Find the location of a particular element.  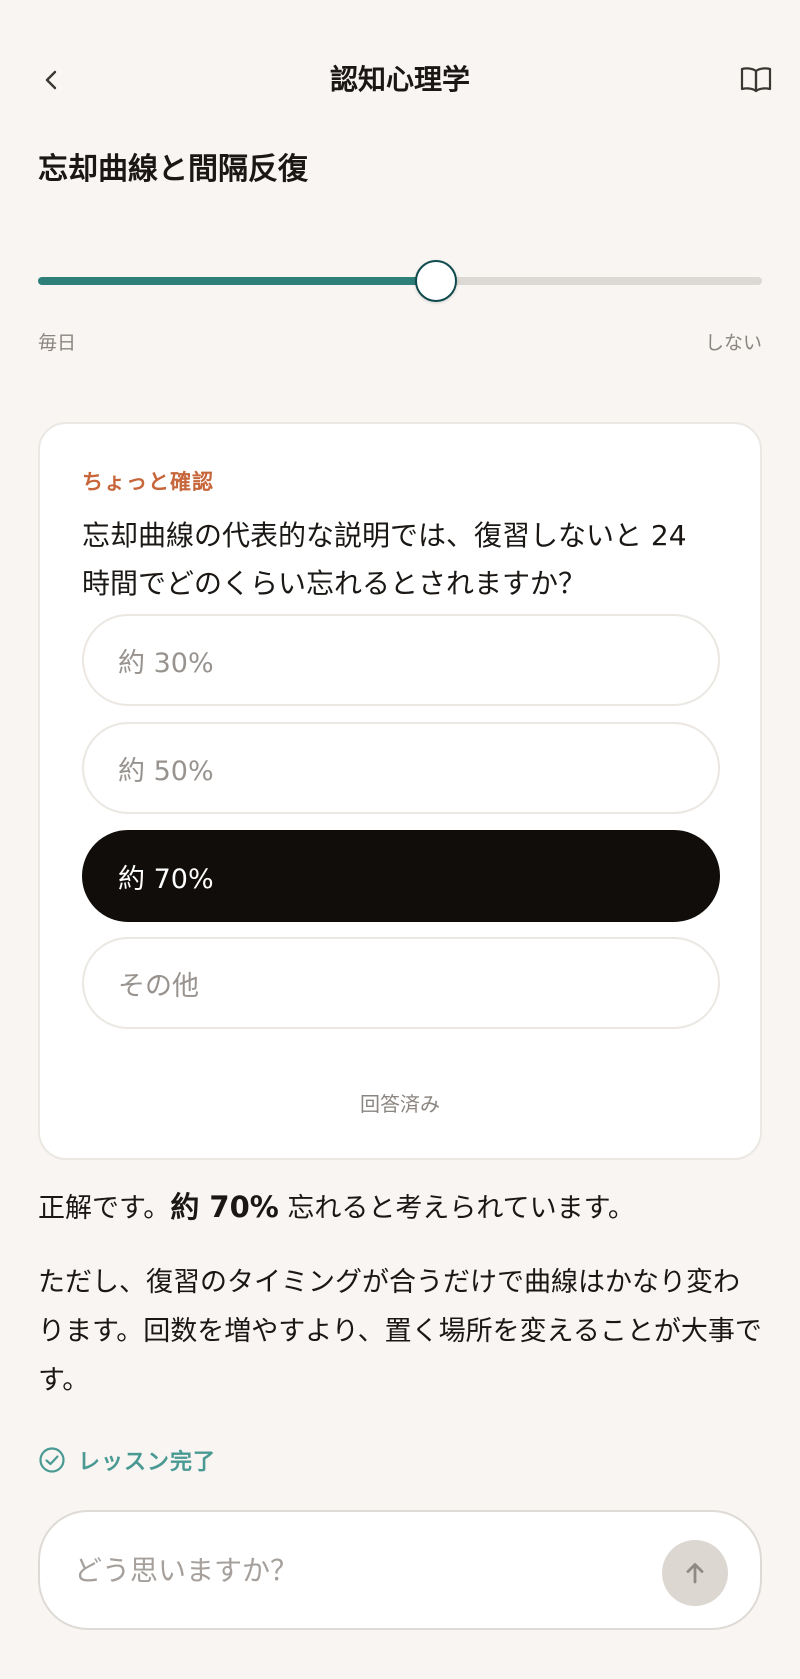

lesson-complete: レッスン完了 is located at coordinates (127, 1460).